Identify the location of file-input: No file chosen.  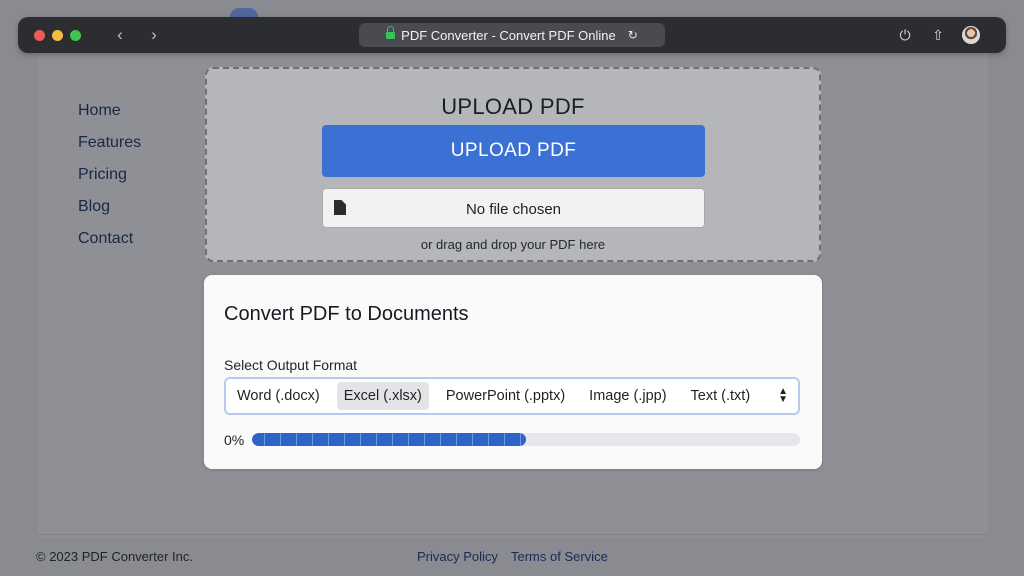
(513, 208).